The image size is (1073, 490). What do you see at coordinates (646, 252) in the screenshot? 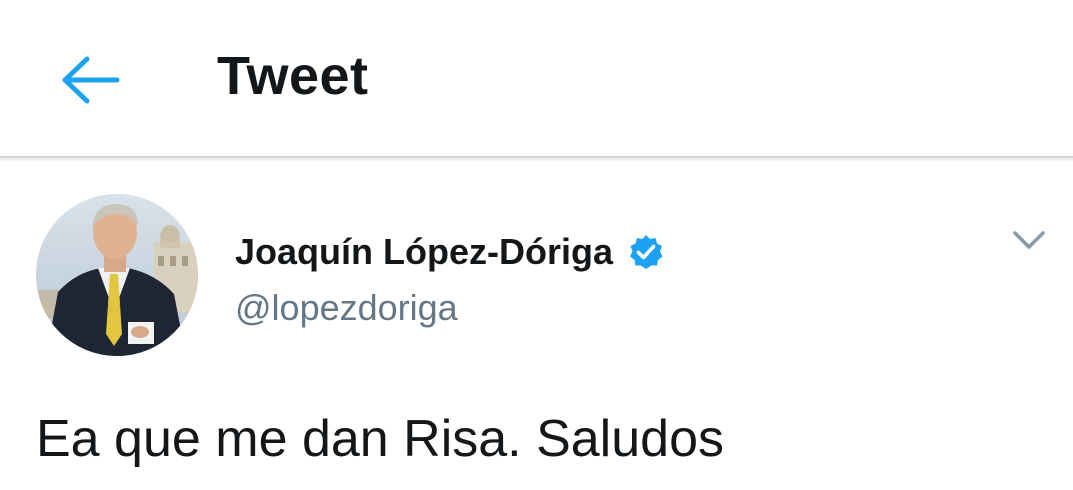
I see `verified-badge-icon` at bounding box center [646, 252].